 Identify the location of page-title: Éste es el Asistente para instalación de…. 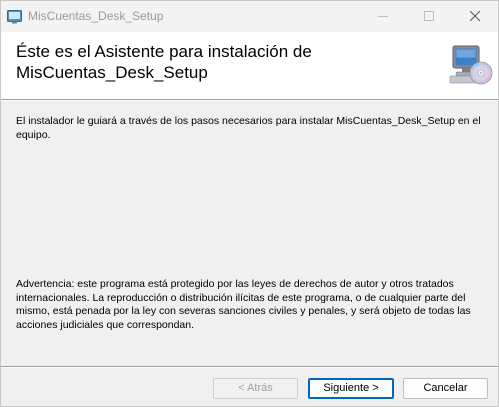
(164, 62).